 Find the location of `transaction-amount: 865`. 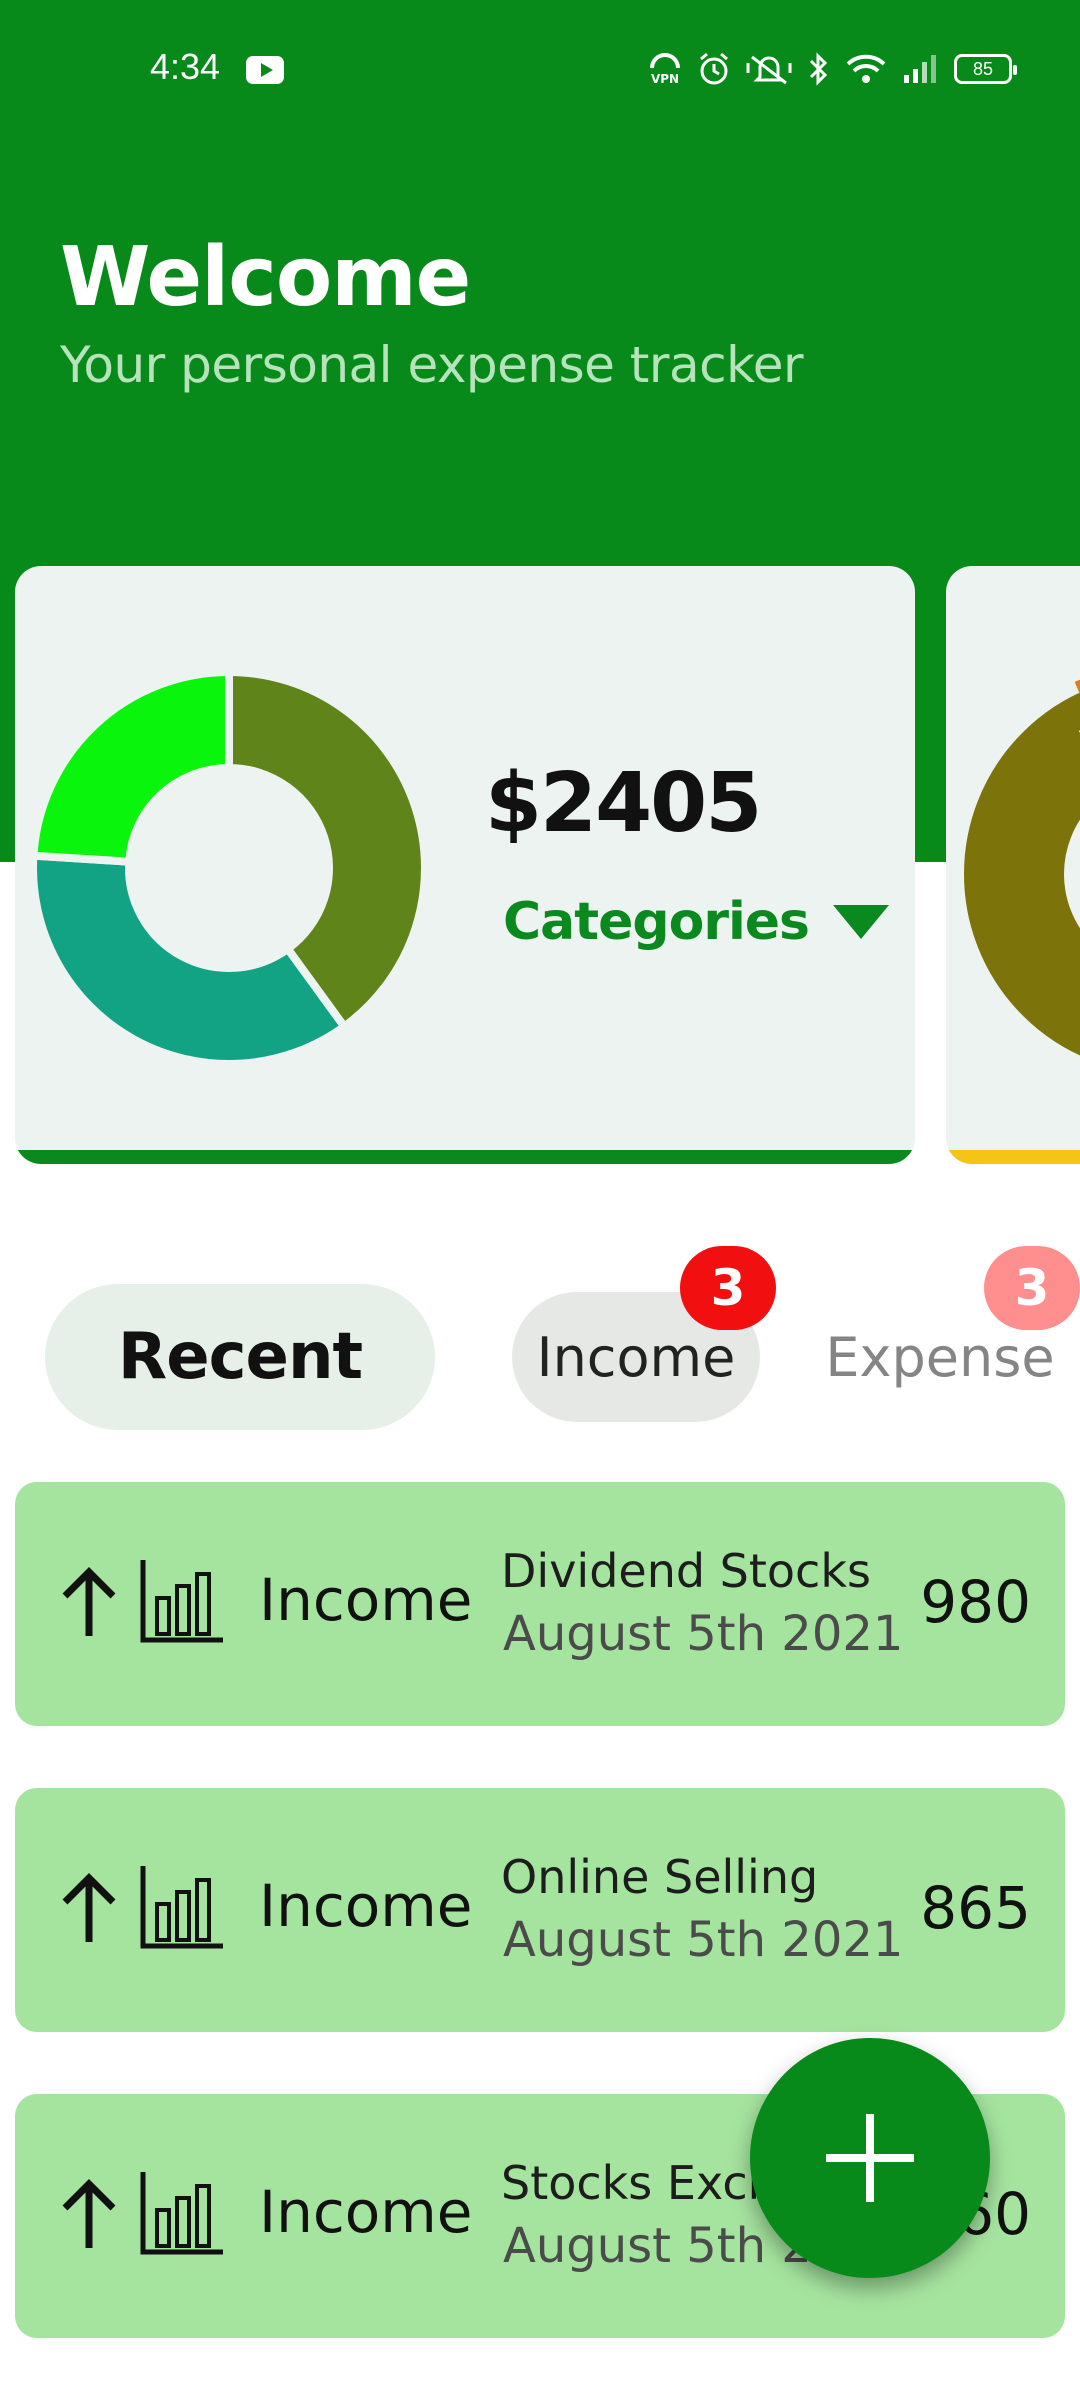

transaction-amount: 865 is located at coordinates (975, 1908).